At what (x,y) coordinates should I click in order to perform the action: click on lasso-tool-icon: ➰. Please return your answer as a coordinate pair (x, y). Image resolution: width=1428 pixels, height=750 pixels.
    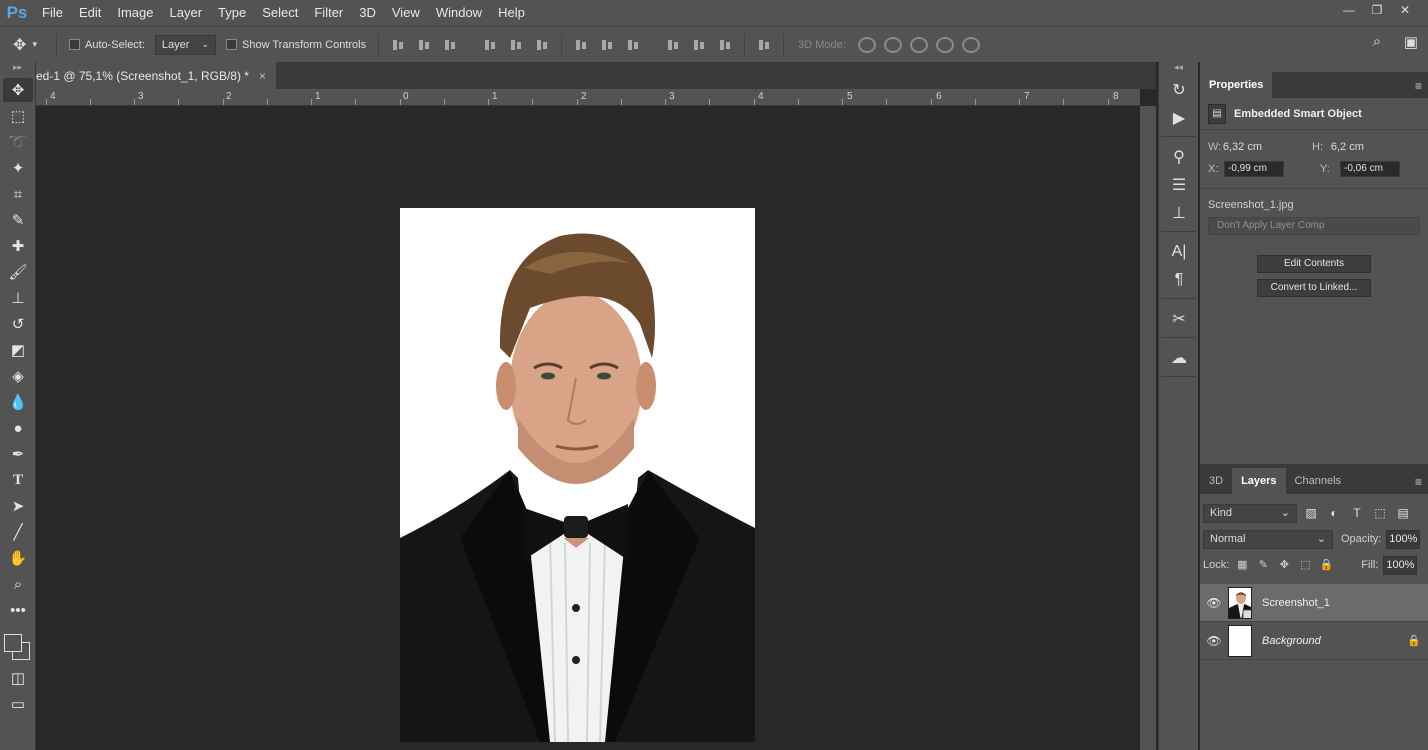
    Looking at the image, I should click on (18, 142).